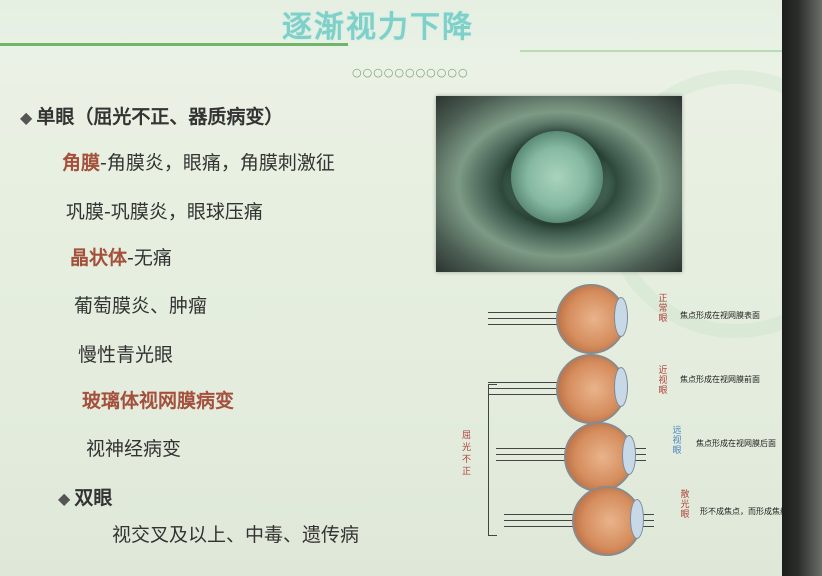 The image size is (822, 576). Describe the element at coordinates (802, 288) in the screenshot. I see `projector-screen-edge` at that location.